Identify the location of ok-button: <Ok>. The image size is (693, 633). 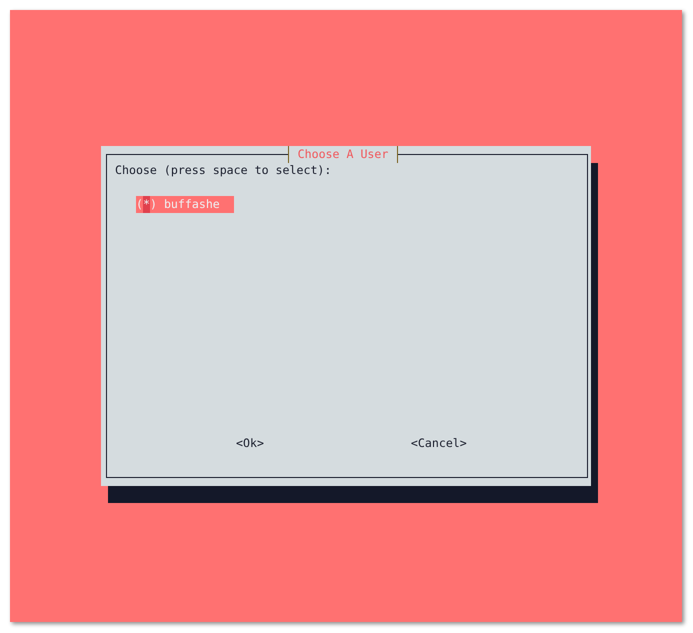
(250, 443).